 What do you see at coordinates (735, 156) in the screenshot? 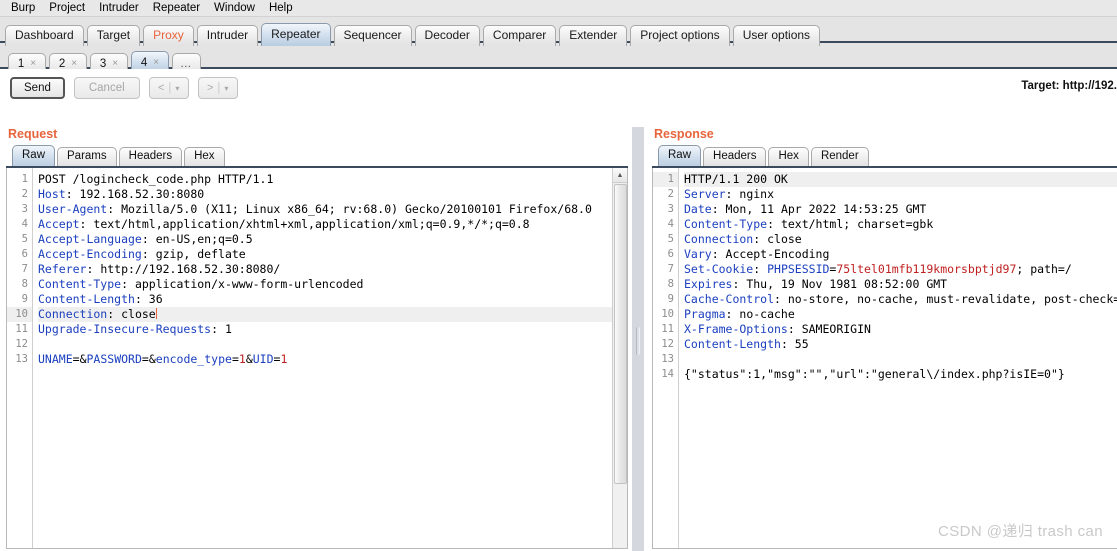
I see `response-tab-headers: Headers` at bounding box center [735, 156].